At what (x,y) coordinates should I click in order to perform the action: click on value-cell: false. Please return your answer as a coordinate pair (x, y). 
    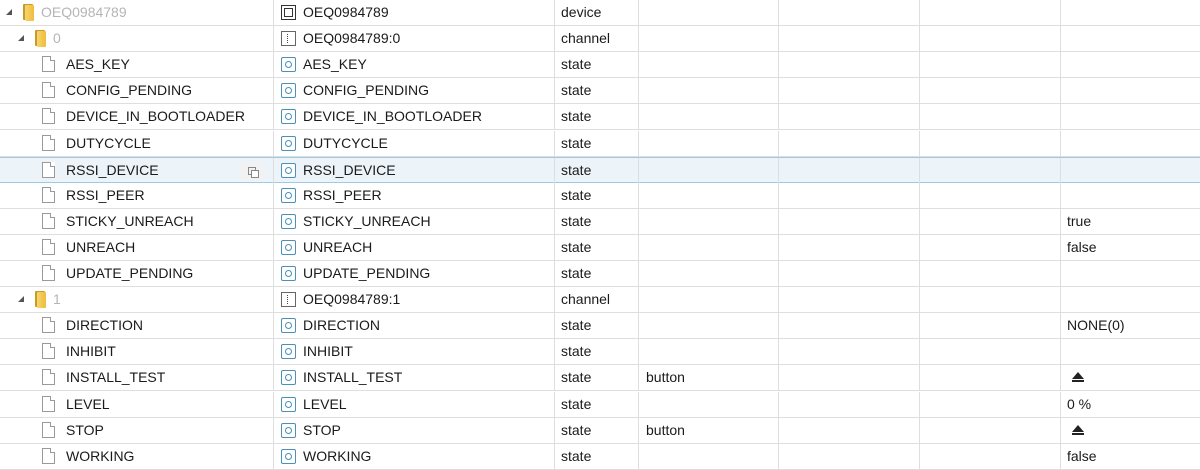
    Looking at the image, I should click on (1130, 456).